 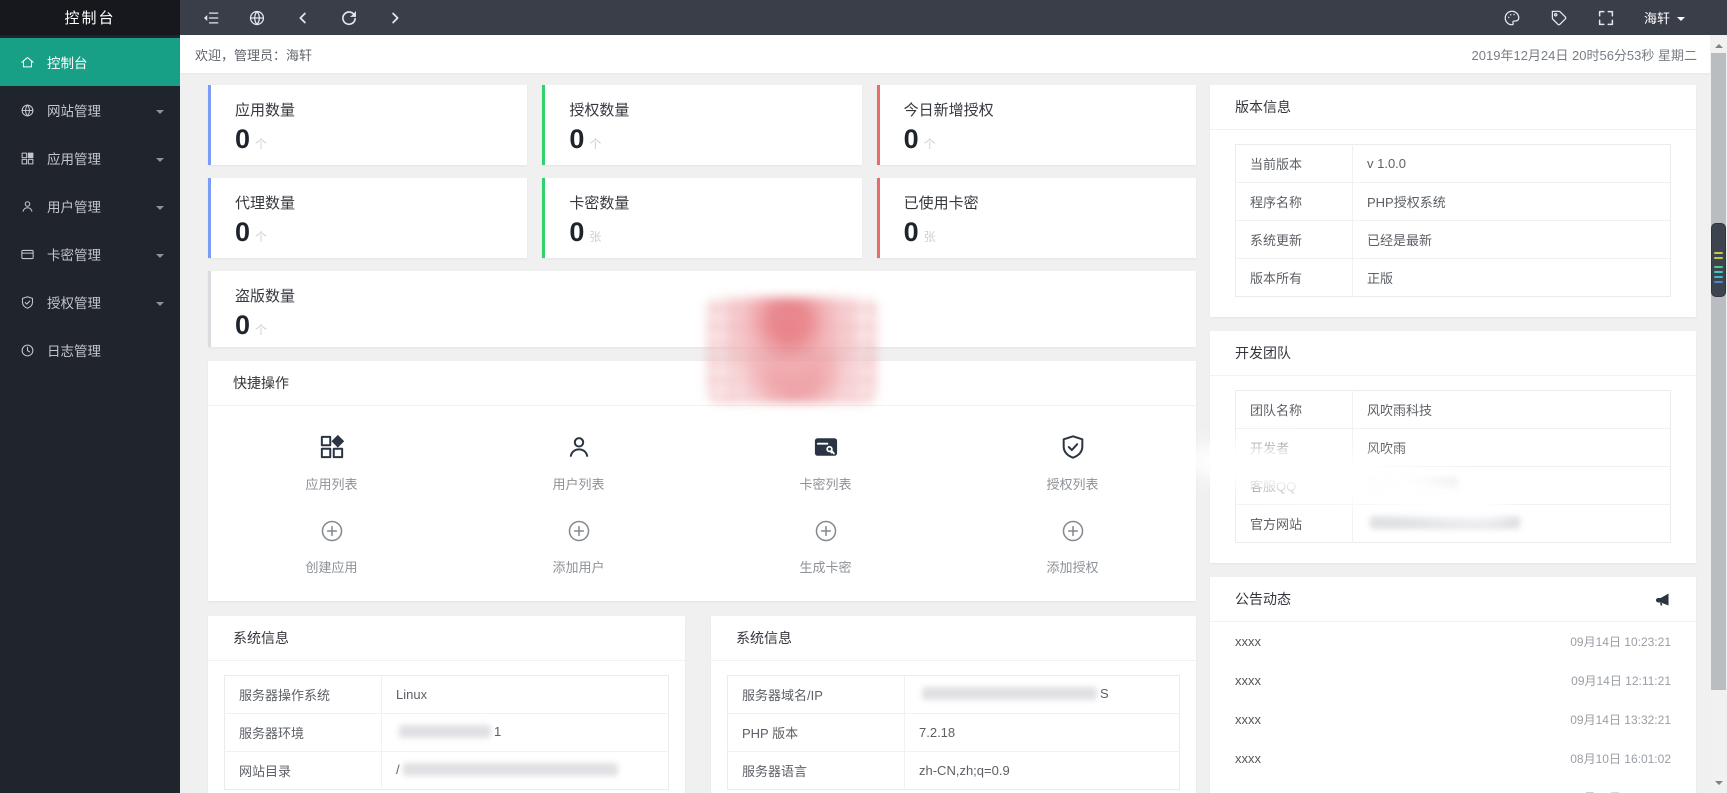 I want to click on announcement-row: xxxx 08月10日 15:53:23, so click(x=1453, y=785).